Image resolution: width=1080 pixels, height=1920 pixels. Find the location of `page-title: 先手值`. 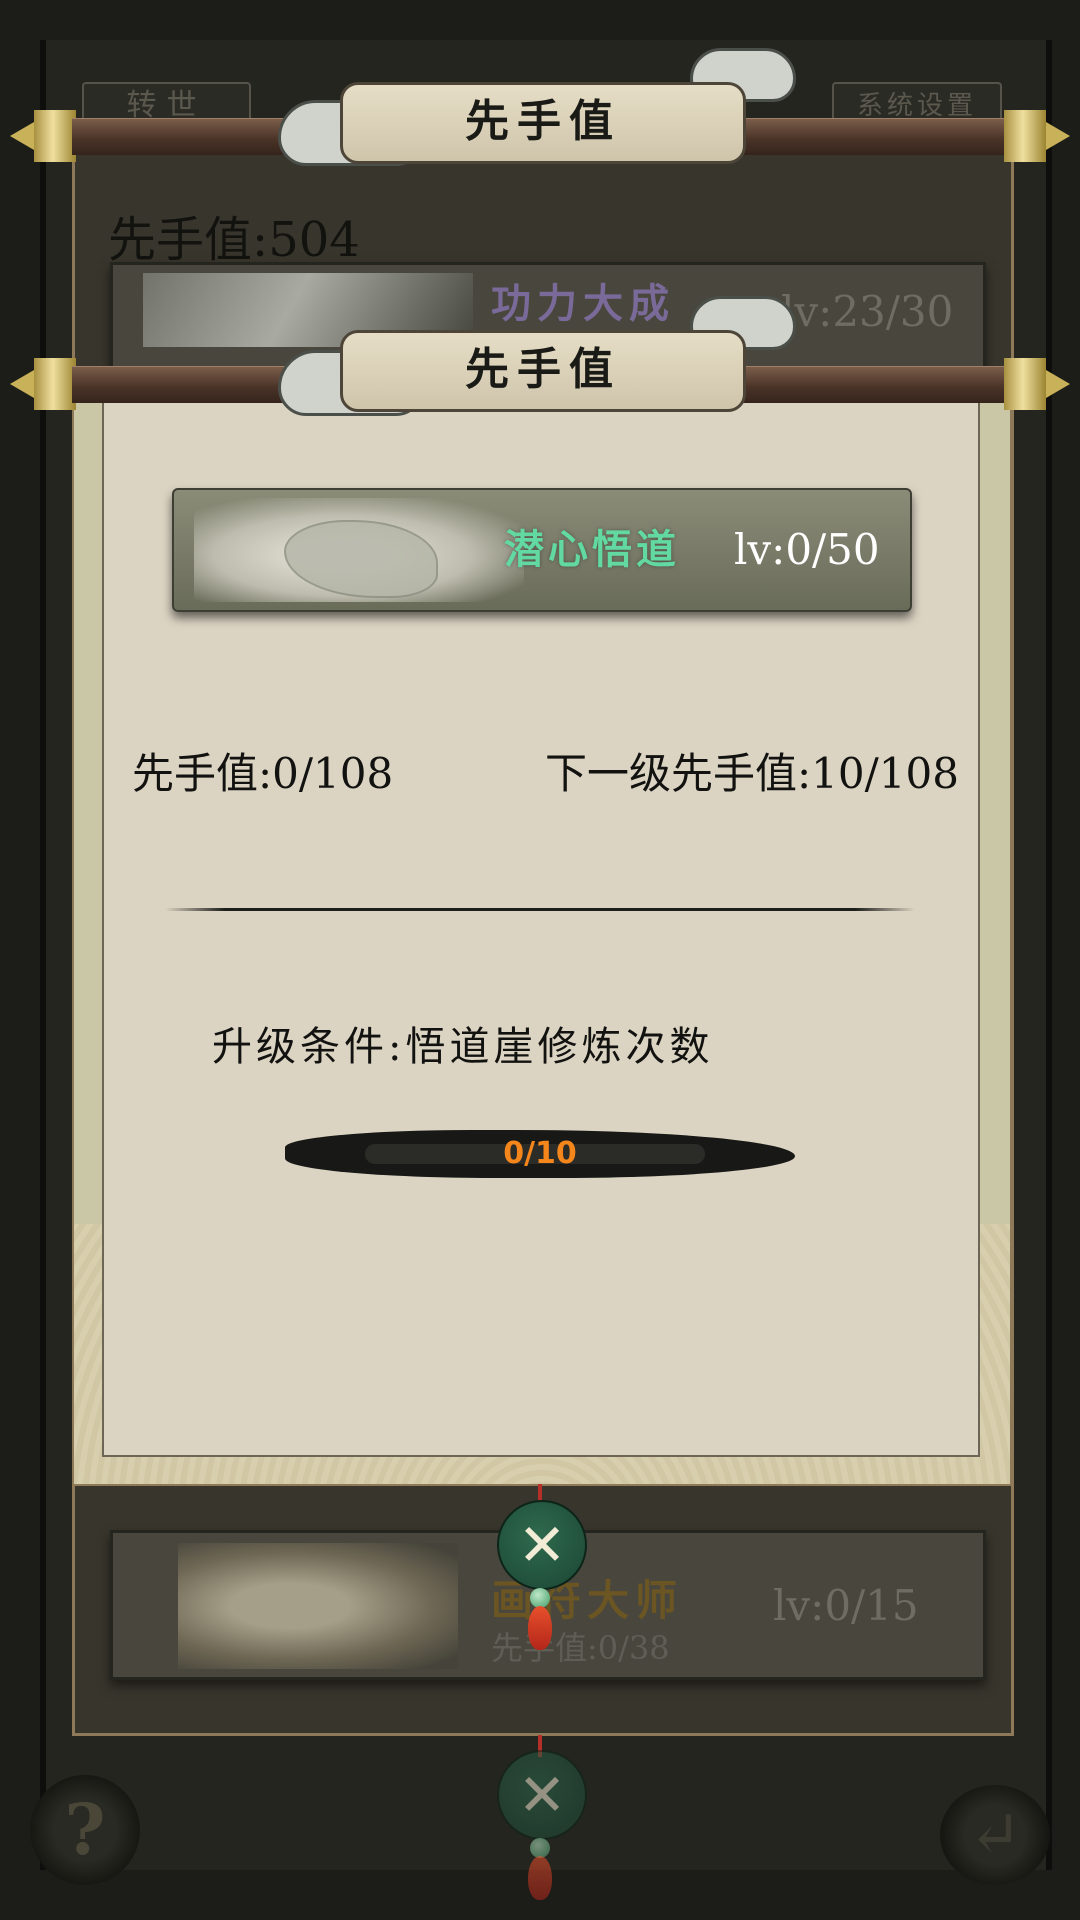

page-title: 先手值 is located at coordinates (543, 123).